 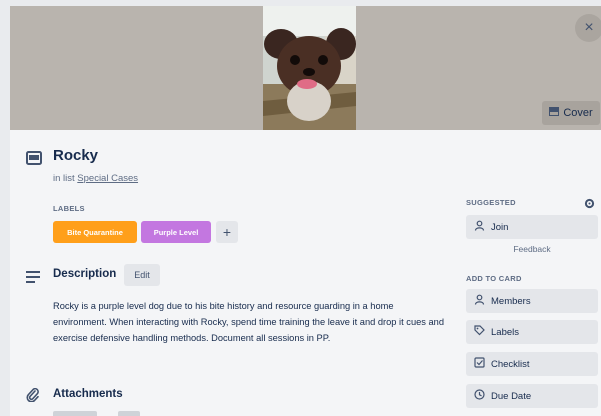 I want to click on attachments-heading: Attachments, so click(x=88, y=394).